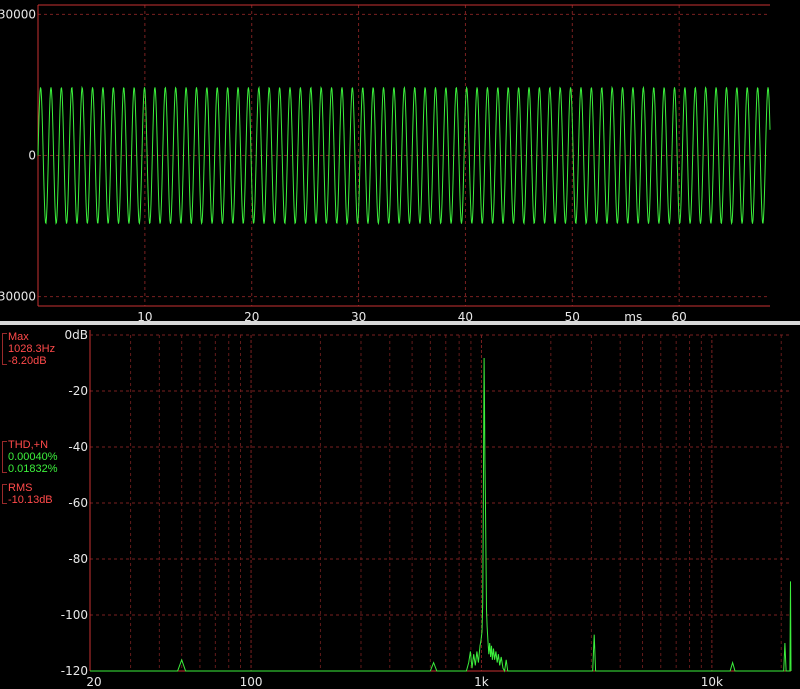  Describe the element at coordinates (76, 335) in the screenshot. I see `spectrum-y-tick-0: 0dB` at that location.